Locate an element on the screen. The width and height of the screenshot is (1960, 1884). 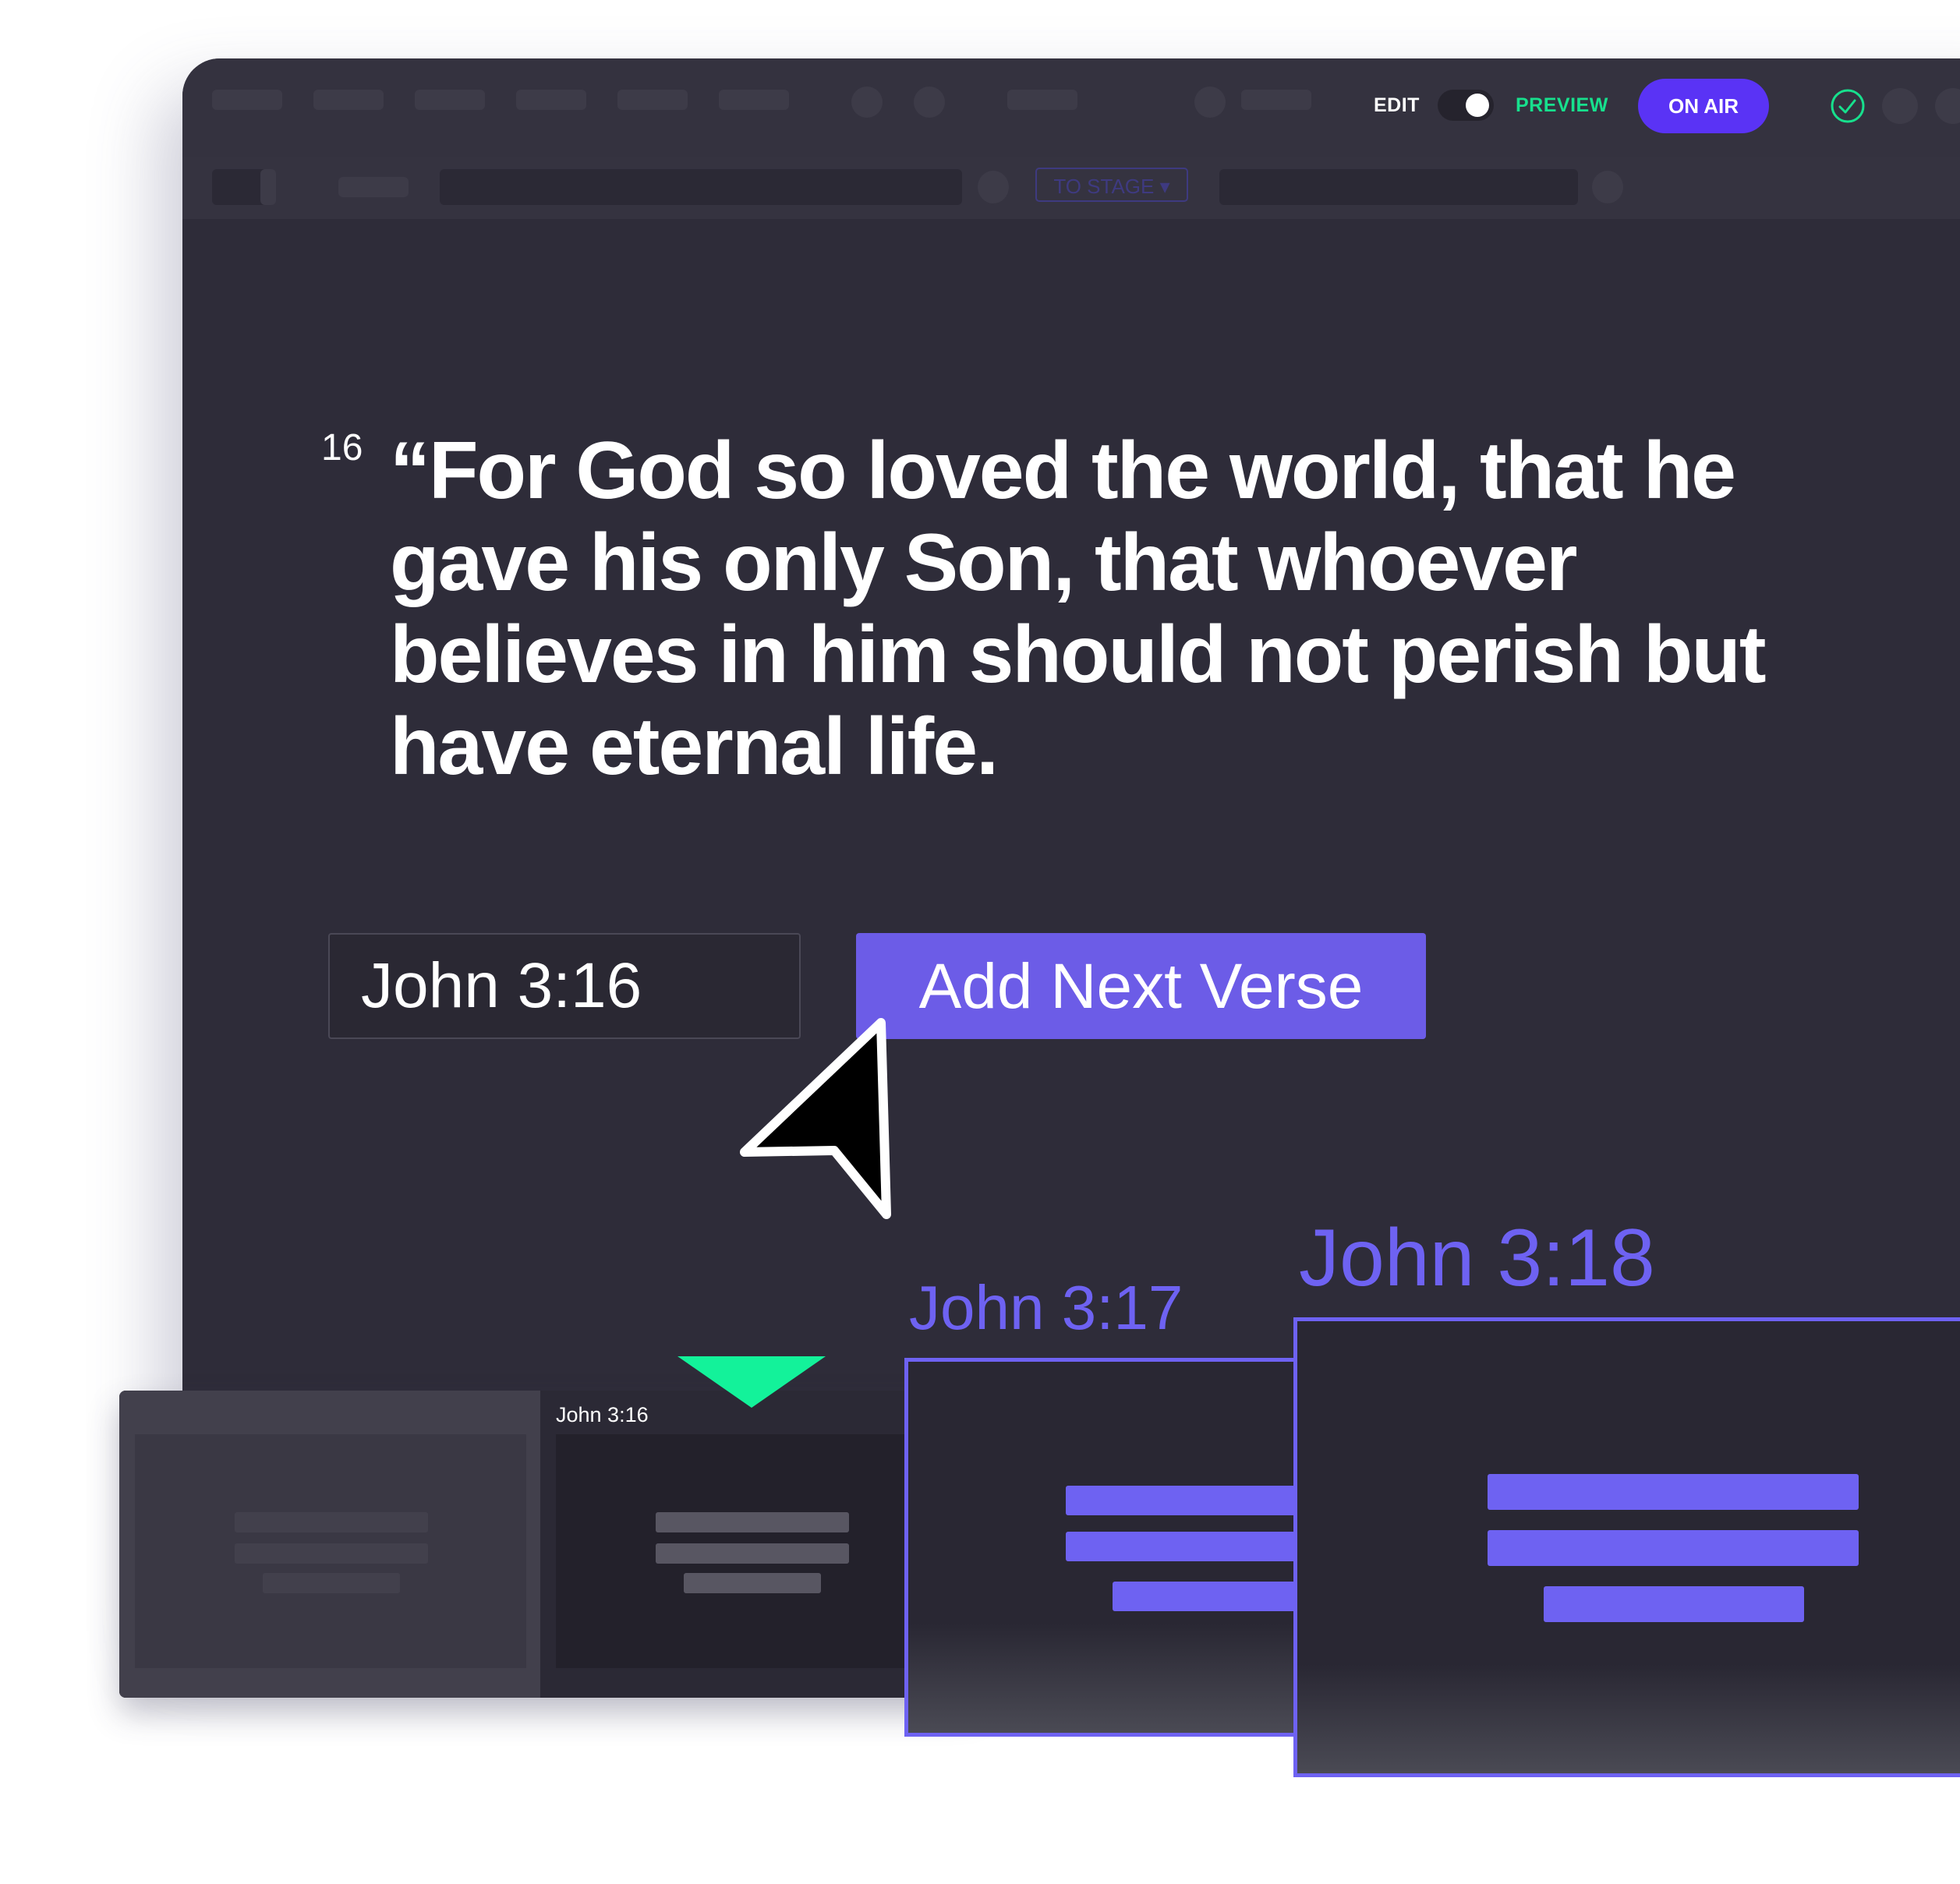
check-circle-icon is located at coordinates (1848, 106).